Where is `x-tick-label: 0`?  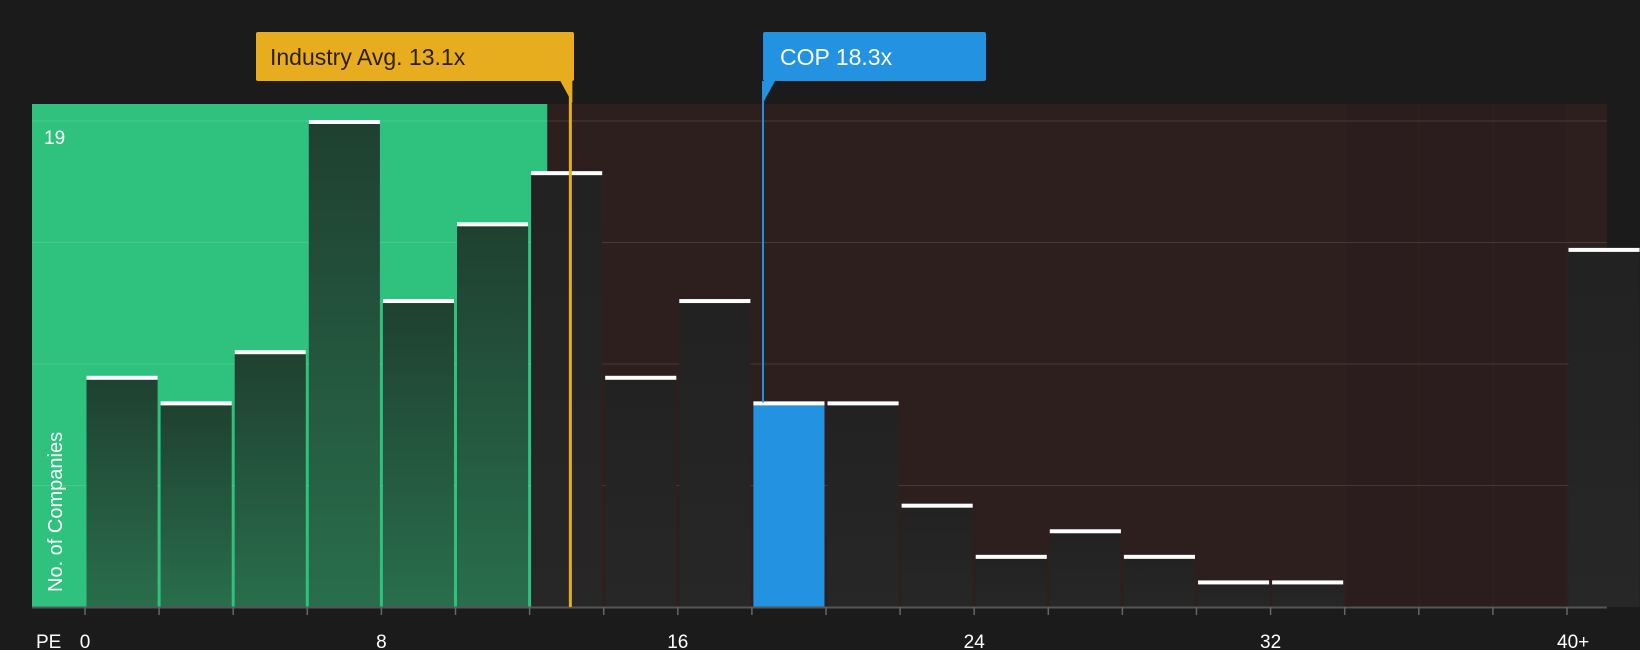
x-tick-label: 0 is located at coordinates (85, 641).